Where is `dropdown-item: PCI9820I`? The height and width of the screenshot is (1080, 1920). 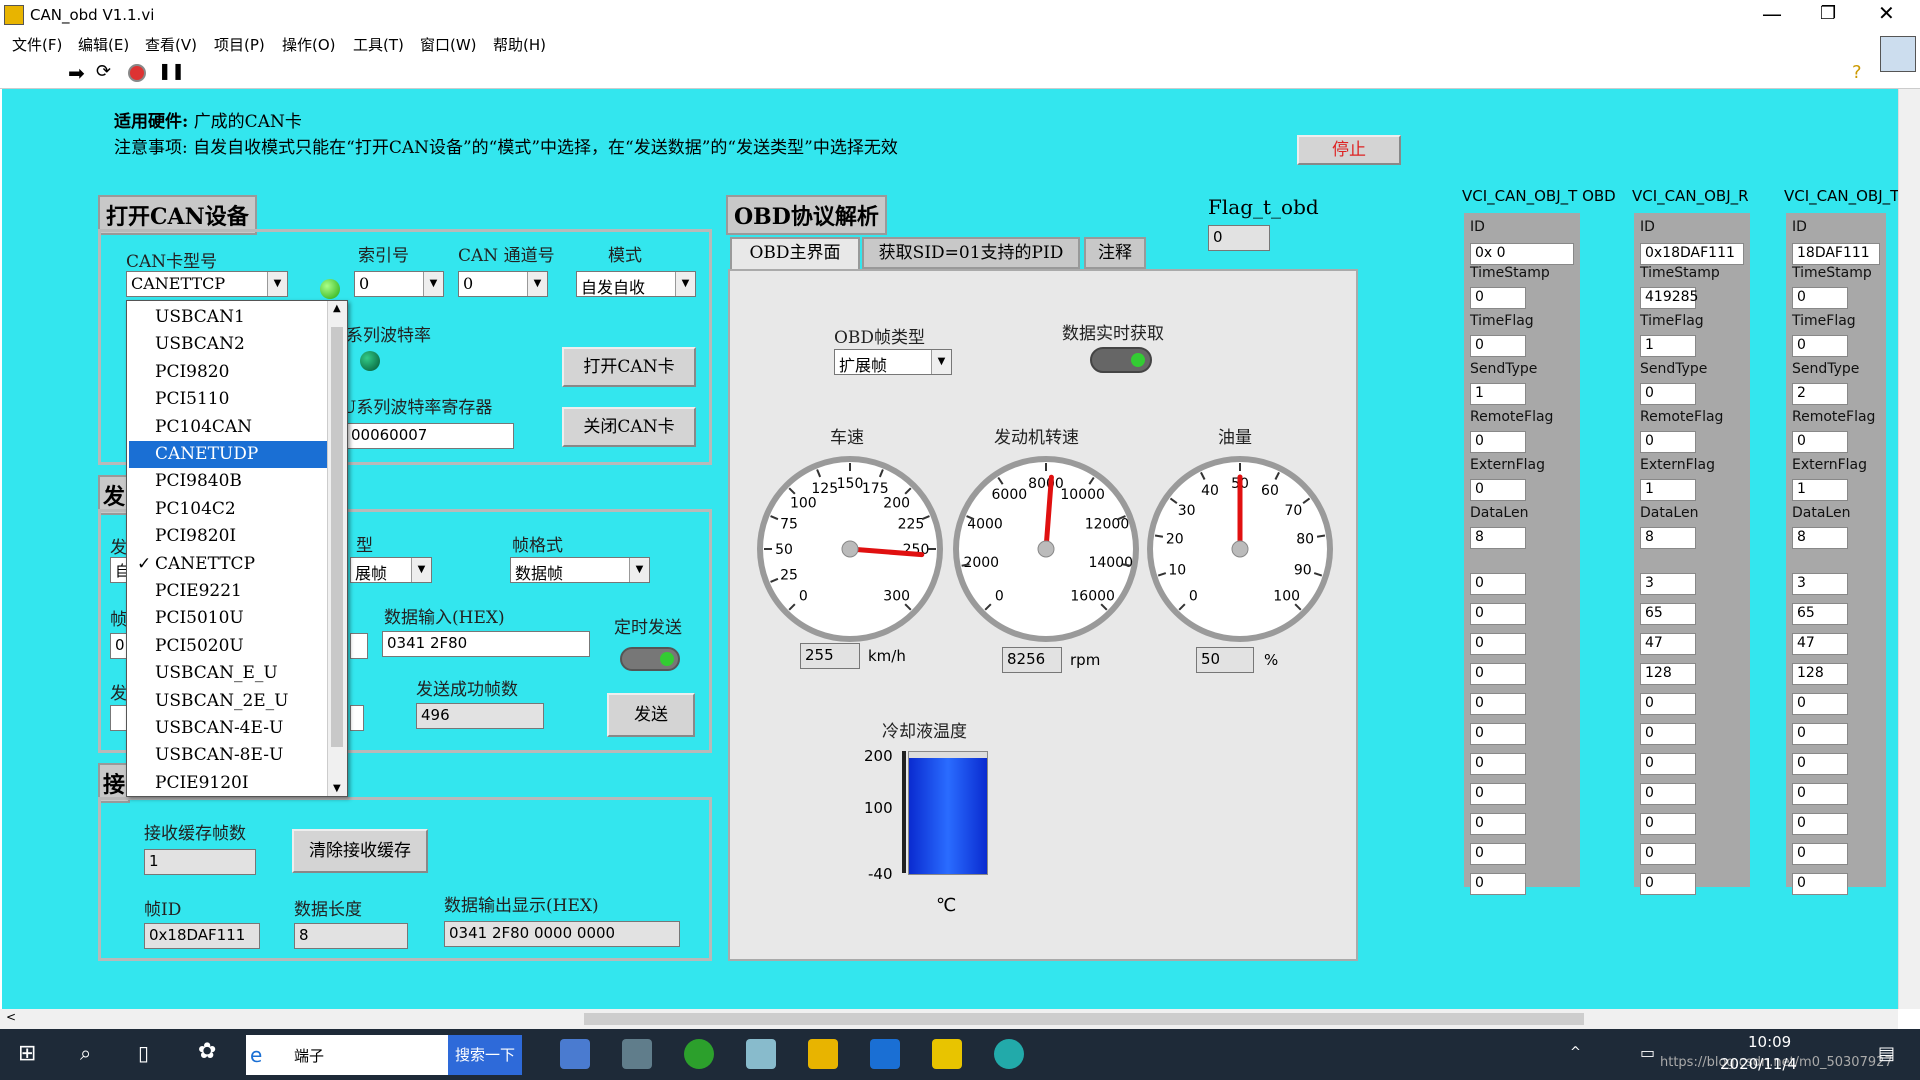
dropdown-item: PCI9820I is located at coordinates (228, 536).